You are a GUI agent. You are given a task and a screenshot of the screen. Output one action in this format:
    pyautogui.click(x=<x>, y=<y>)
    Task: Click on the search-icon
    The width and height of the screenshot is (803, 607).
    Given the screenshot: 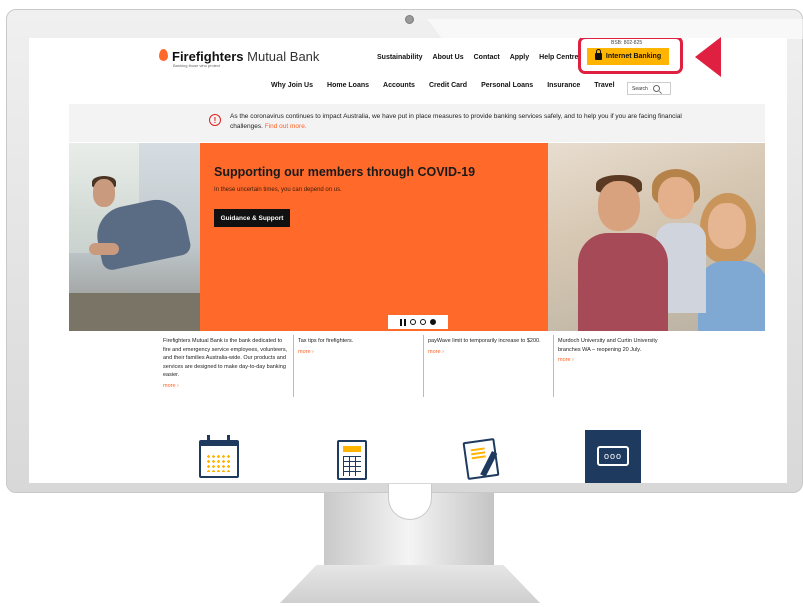 What is the action you would take?
    pyautogui.click(x=656, y=88)
    